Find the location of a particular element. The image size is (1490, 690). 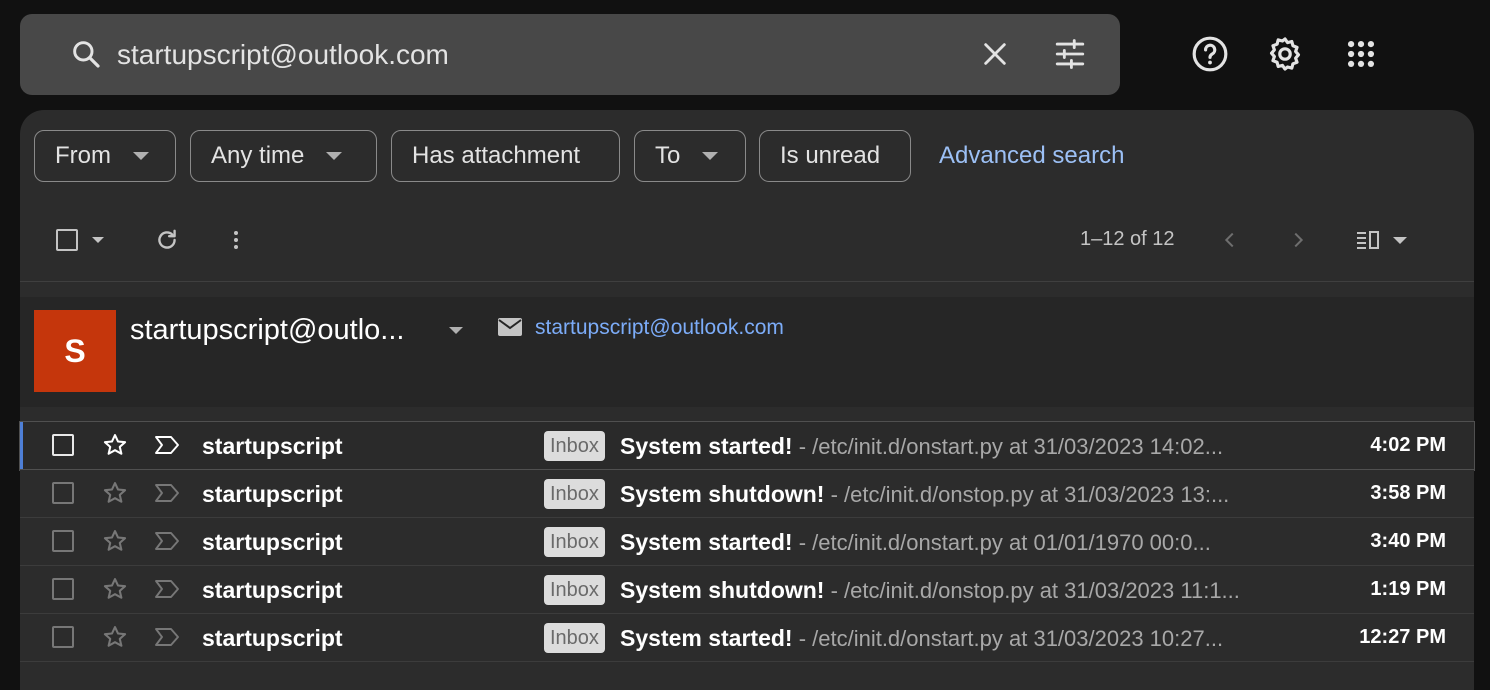

filter-chip-has-attachment: Has attachment is located at coordinates (505, 156).